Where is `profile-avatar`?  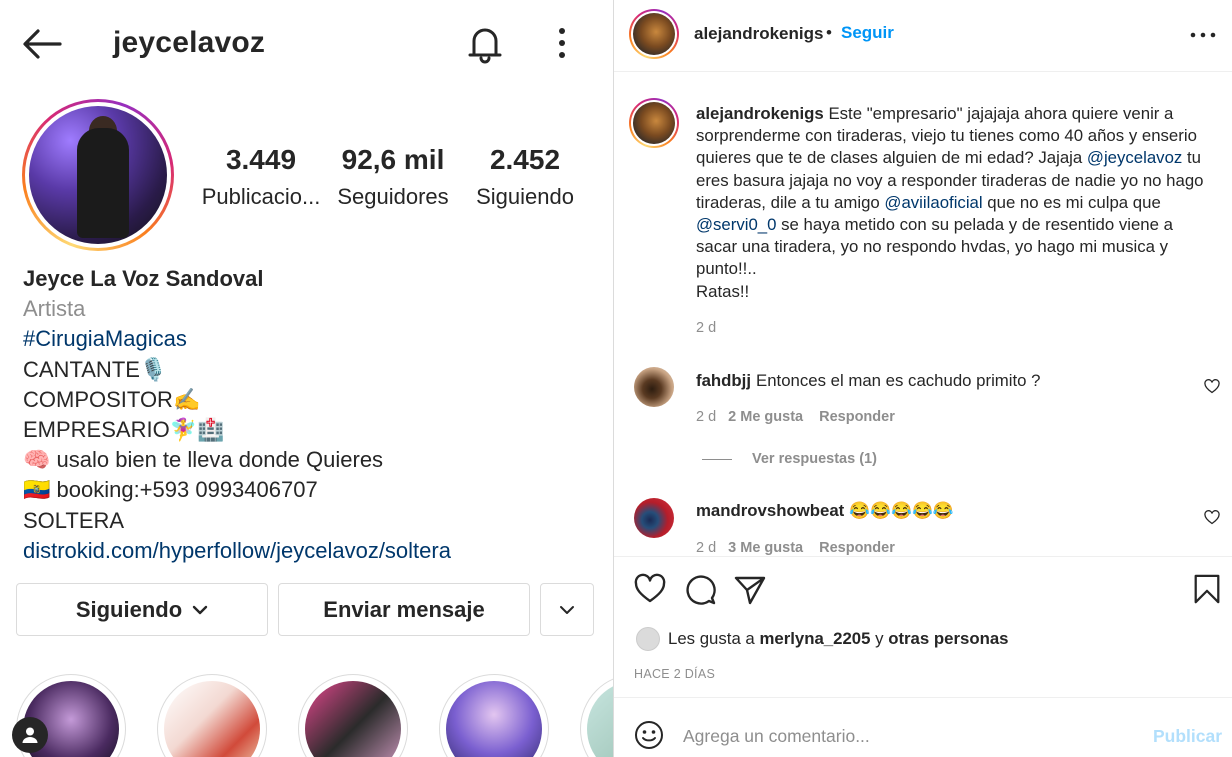
profile-avatar is located at coordinates (98, 175).